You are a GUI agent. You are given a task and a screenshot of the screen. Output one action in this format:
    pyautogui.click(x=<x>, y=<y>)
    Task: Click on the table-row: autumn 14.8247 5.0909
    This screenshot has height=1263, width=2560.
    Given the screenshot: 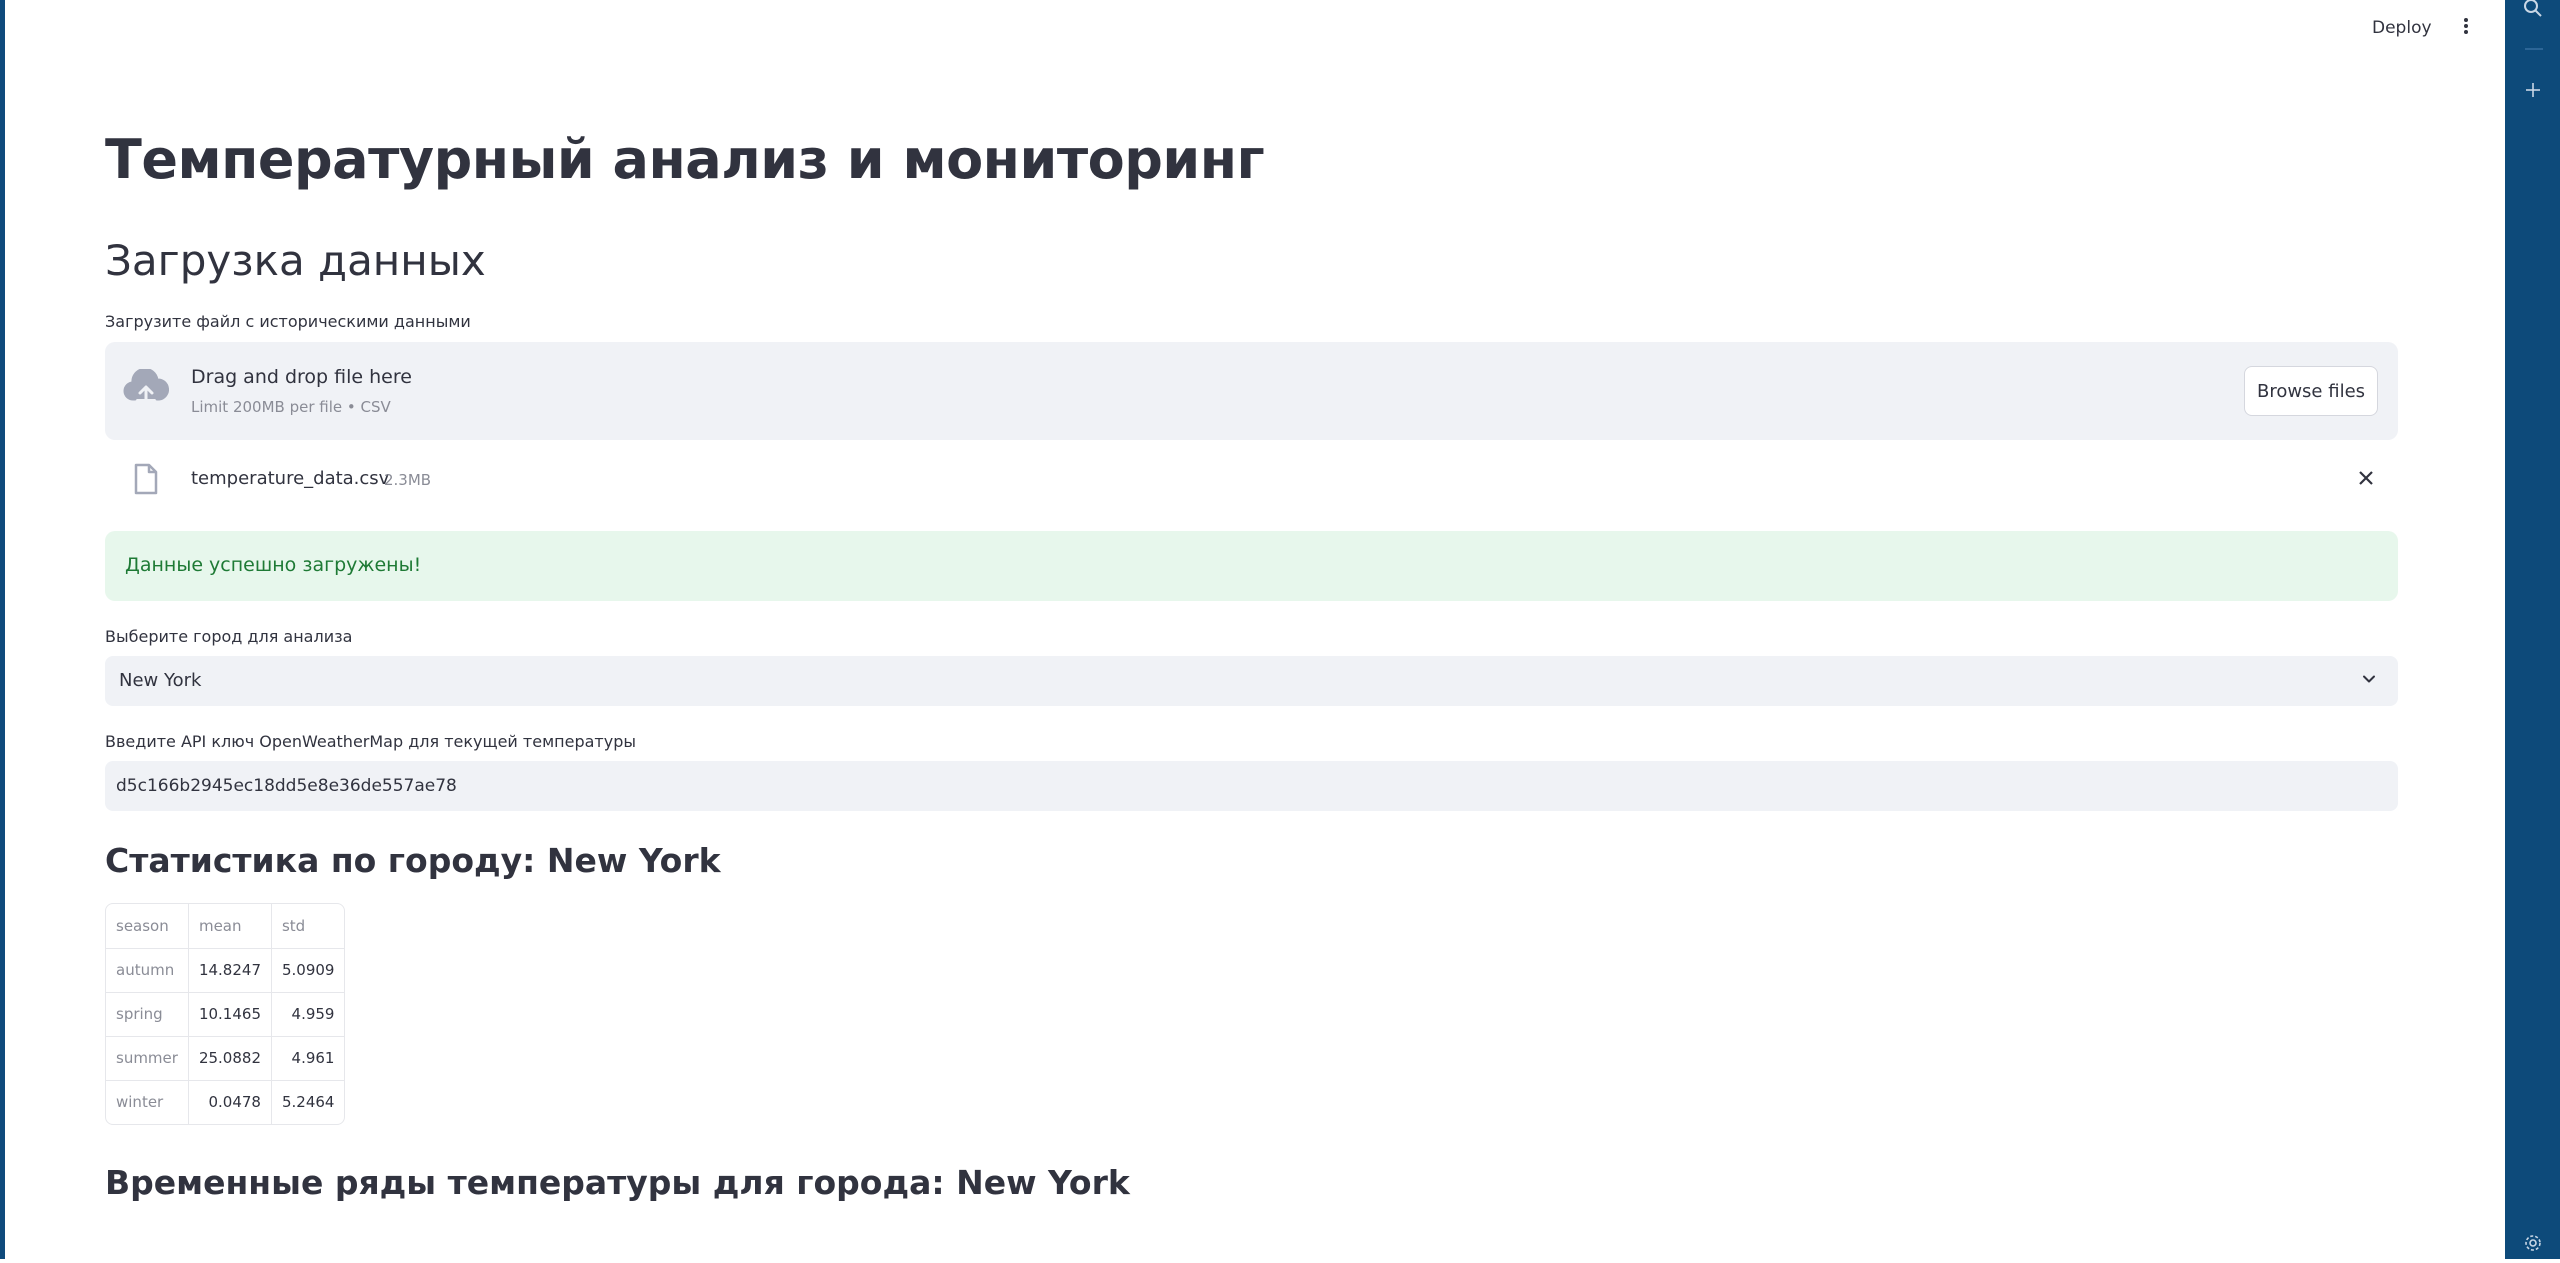 What is the action you would take?
    pyautogui.click(x=225, y=970)
    